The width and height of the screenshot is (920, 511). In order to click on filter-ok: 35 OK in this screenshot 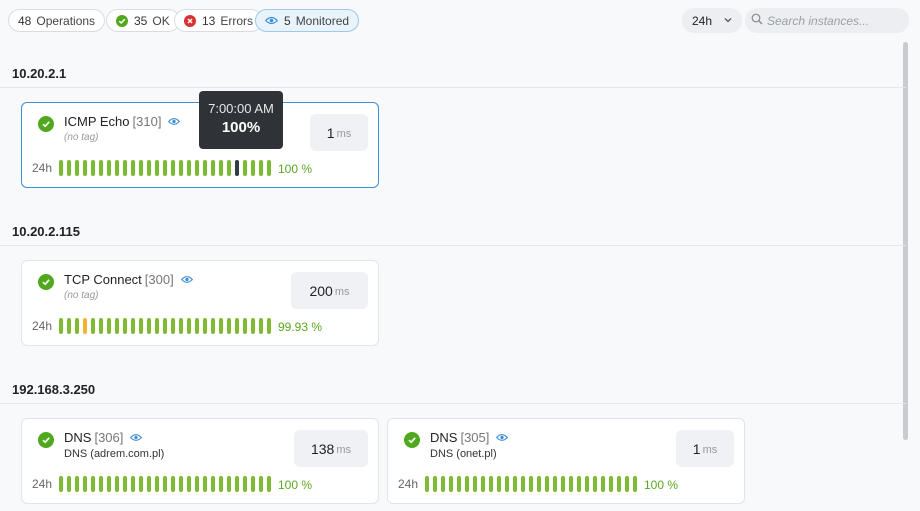, I will do `click(143, 20)`.